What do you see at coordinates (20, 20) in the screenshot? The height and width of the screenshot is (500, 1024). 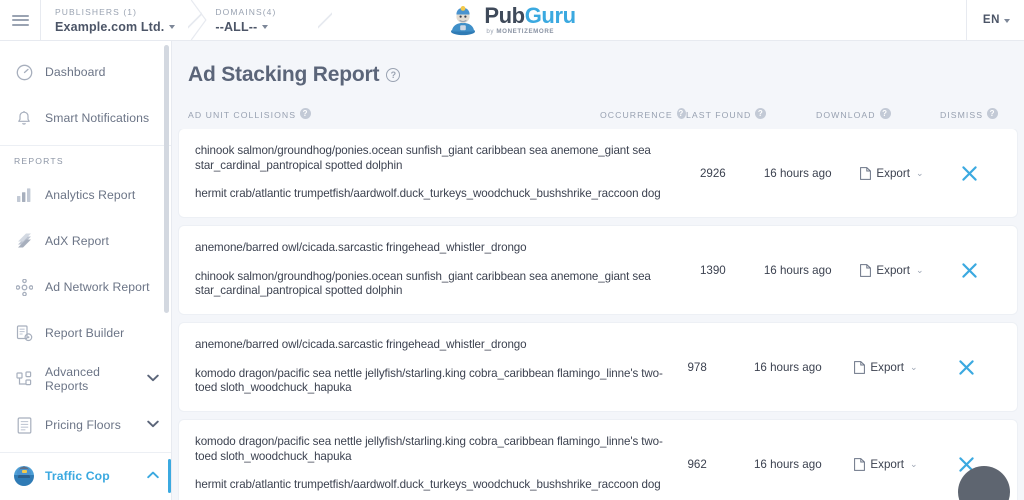 I see `hamburger-menu-icon` at bounding box center [20, 20].